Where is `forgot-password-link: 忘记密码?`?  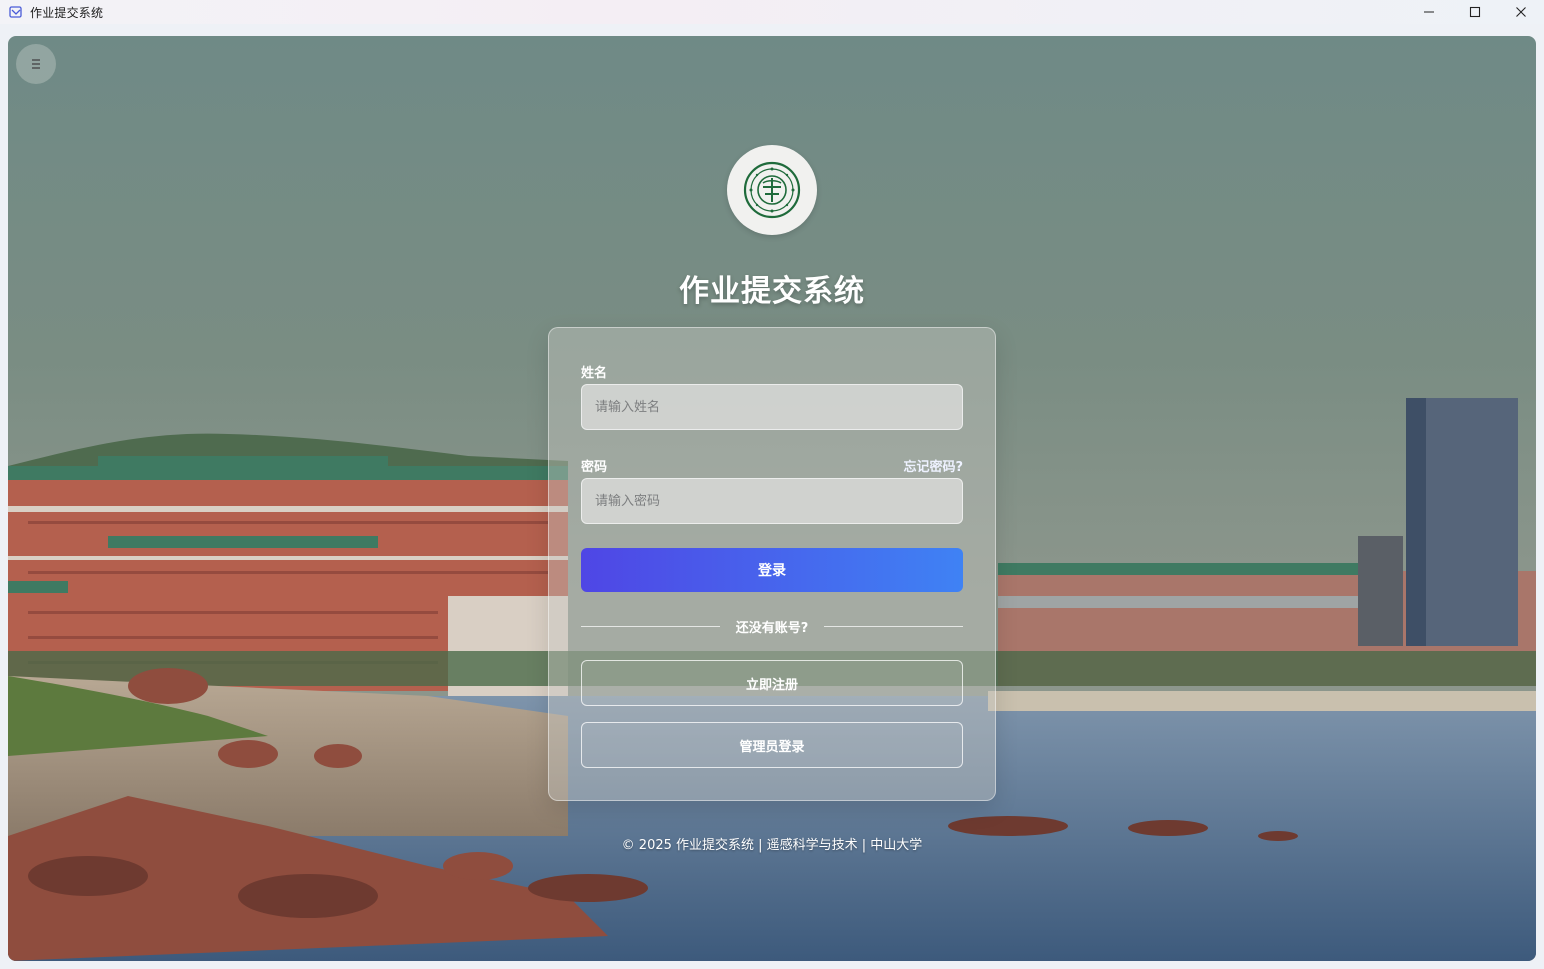
forgot-password-link: 忘记密码? is located at coordinates (933, 465).